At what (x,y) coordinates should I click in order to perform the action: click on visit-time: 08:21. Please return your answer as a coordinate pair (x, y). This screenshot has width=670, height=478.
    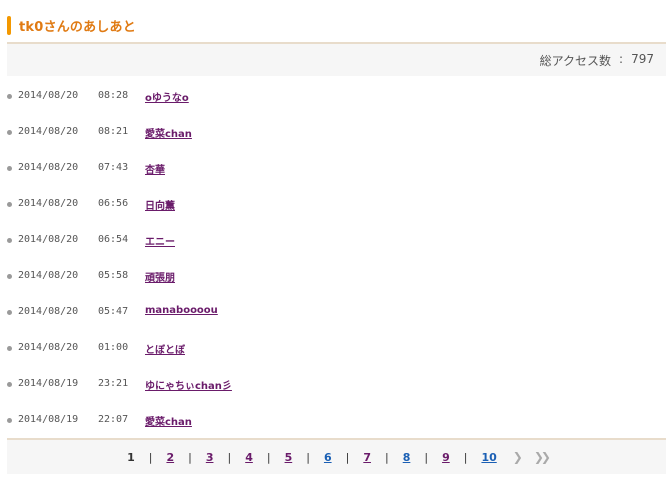
    Looking at the image, I should click on (113, 131).